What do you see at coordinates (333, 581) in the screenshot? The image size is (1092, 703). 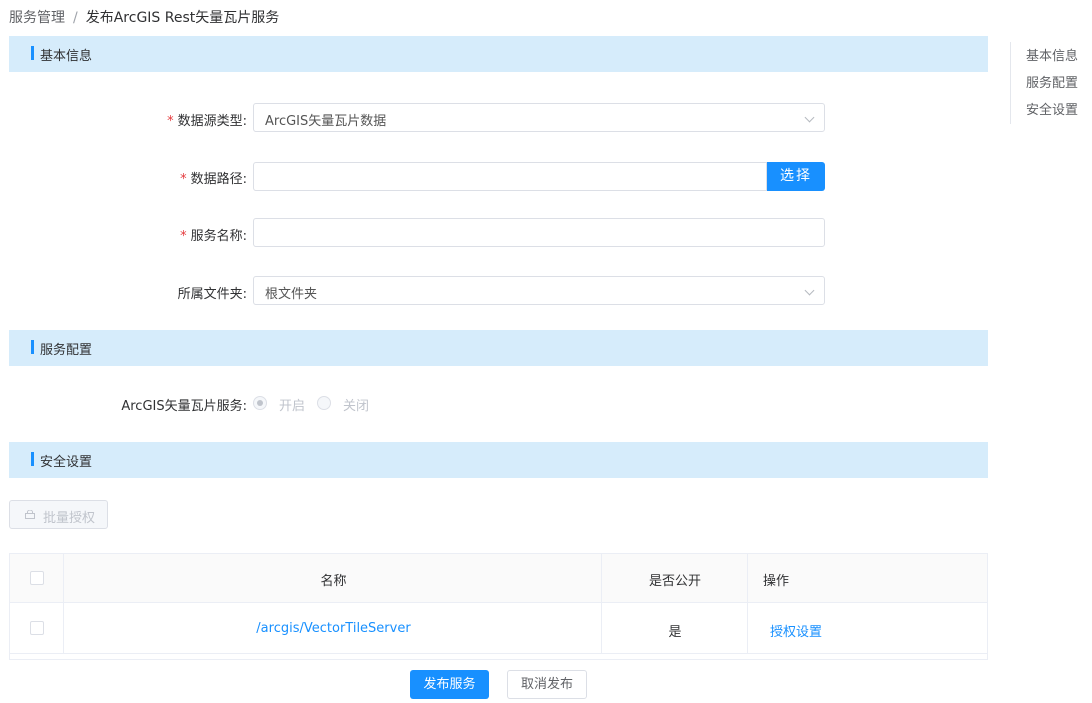 I see `column-header-name: 名称` at bounding box center [333, 581].